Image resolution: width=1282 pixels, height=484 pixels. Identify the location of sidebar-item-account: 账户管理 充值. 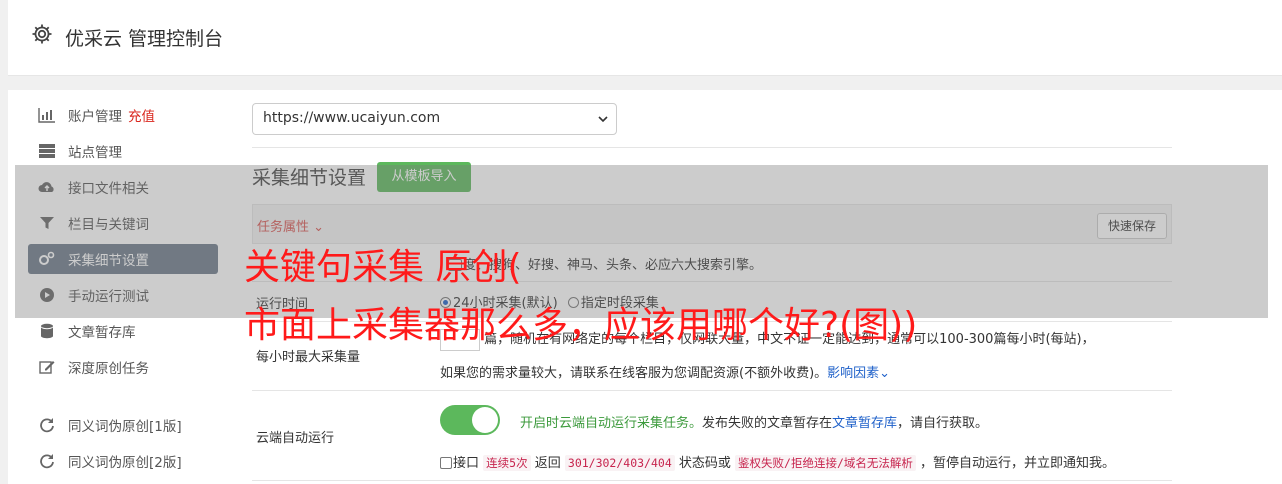
(123, 115).